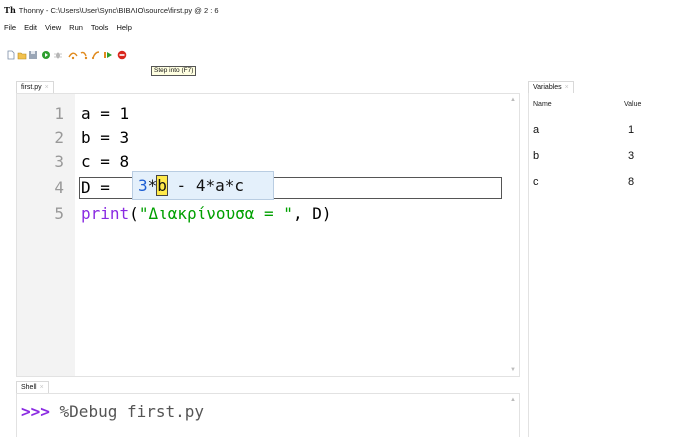 This screenshot has width=686, height=437. I want to click on resume-icon, so click(108, 55).